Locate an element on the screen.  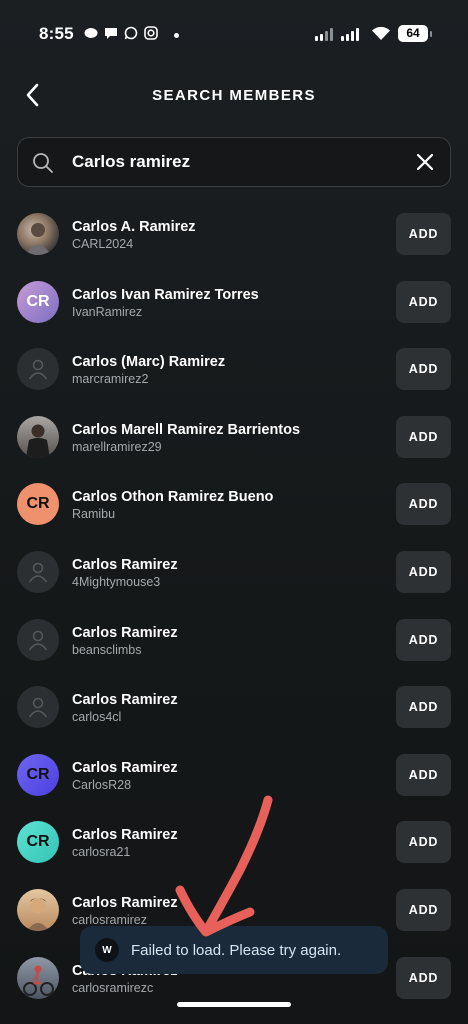
member-username: marcramirez2 is located at coordinates (110, 379).